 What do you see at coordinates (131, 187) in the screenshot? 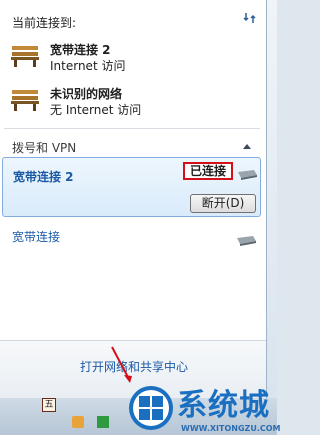
I see `dialup-item-broadband-2: 宽带连接 2 已连接 断开(D)` at bounding box center [131, 187].